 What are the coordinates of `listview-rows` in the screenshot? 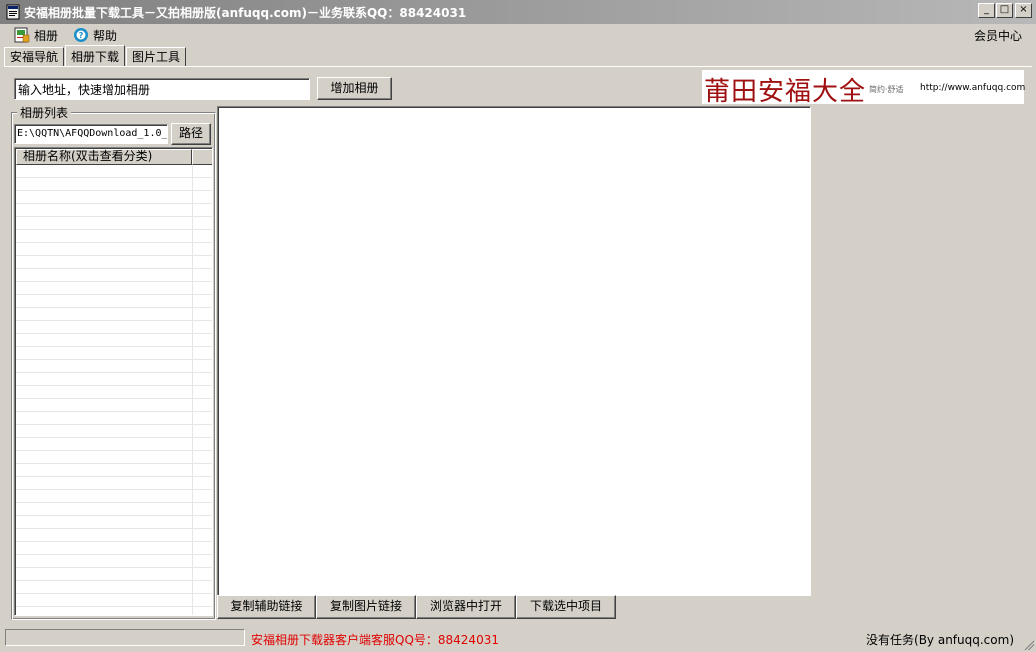 It's located at (114, 390).